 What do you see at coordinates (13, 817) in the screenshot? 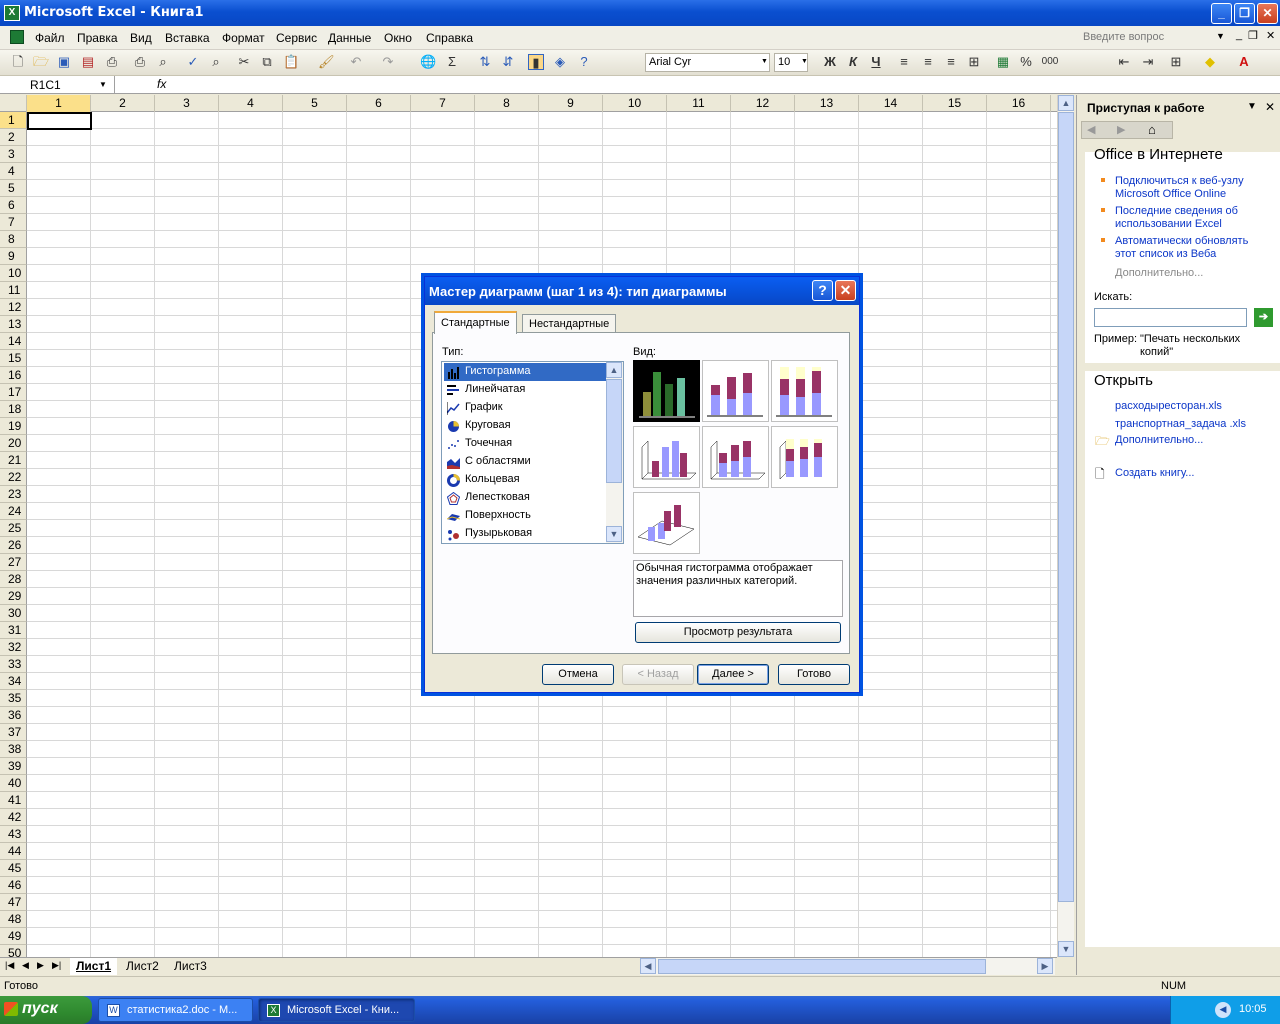
I see `row-header: 42` at bounding box center [13, 817].